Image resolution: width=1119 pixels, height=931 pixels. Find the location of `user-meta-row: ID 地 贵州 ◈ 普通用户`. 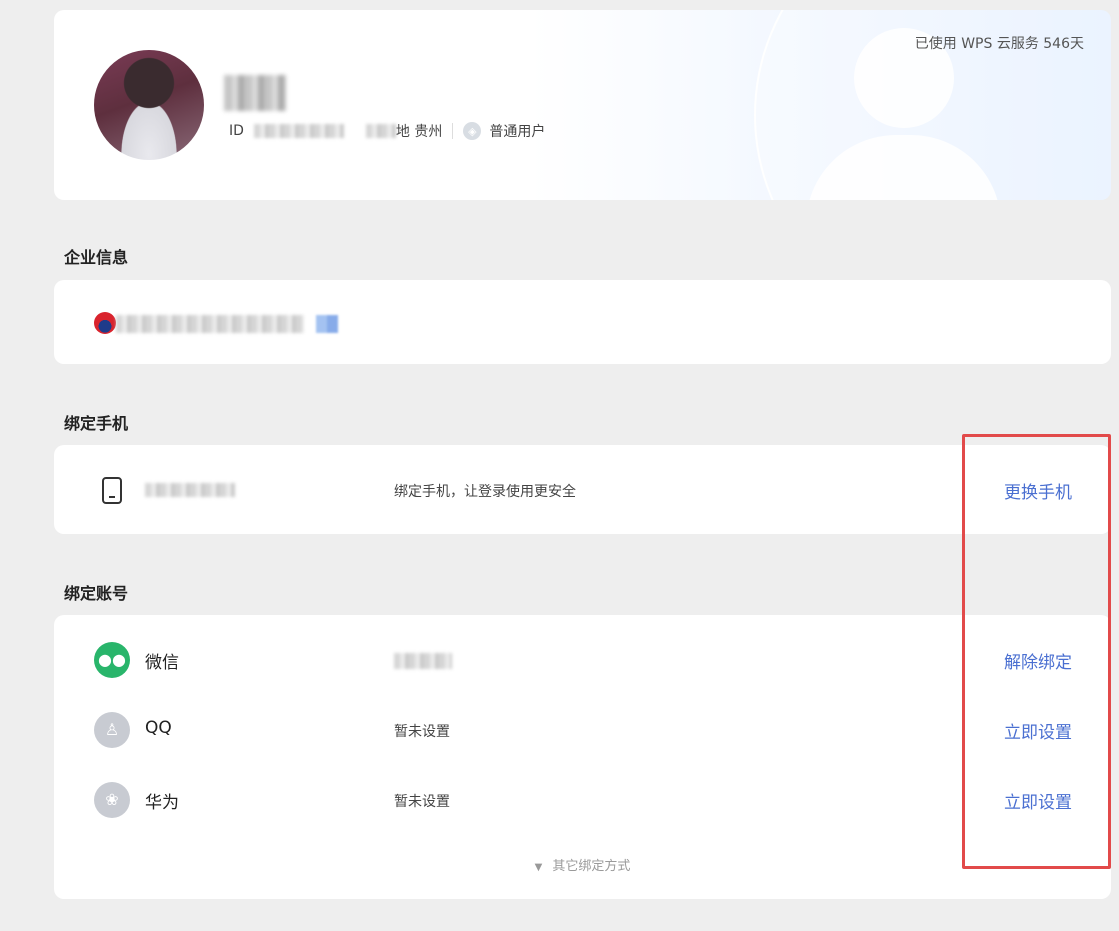

user-meta-row: ID 地 贵州 ◈ 普通用户 is located at coordinates (387, 131).